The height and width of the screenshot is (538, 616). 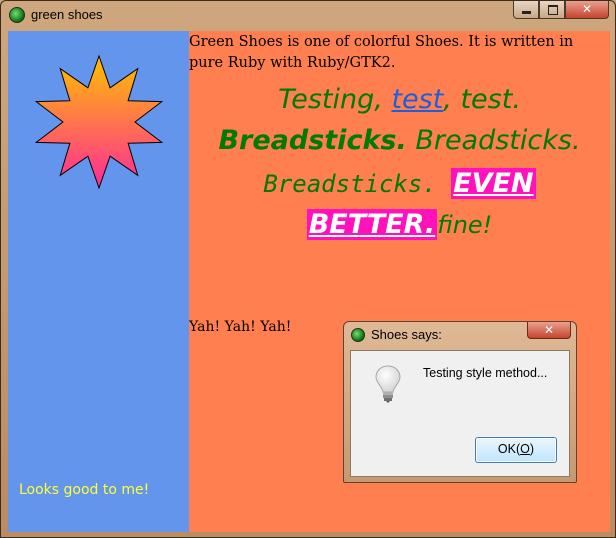 I want to click on styled-line-1: Testing, test, test., so click(x=399, y=100).